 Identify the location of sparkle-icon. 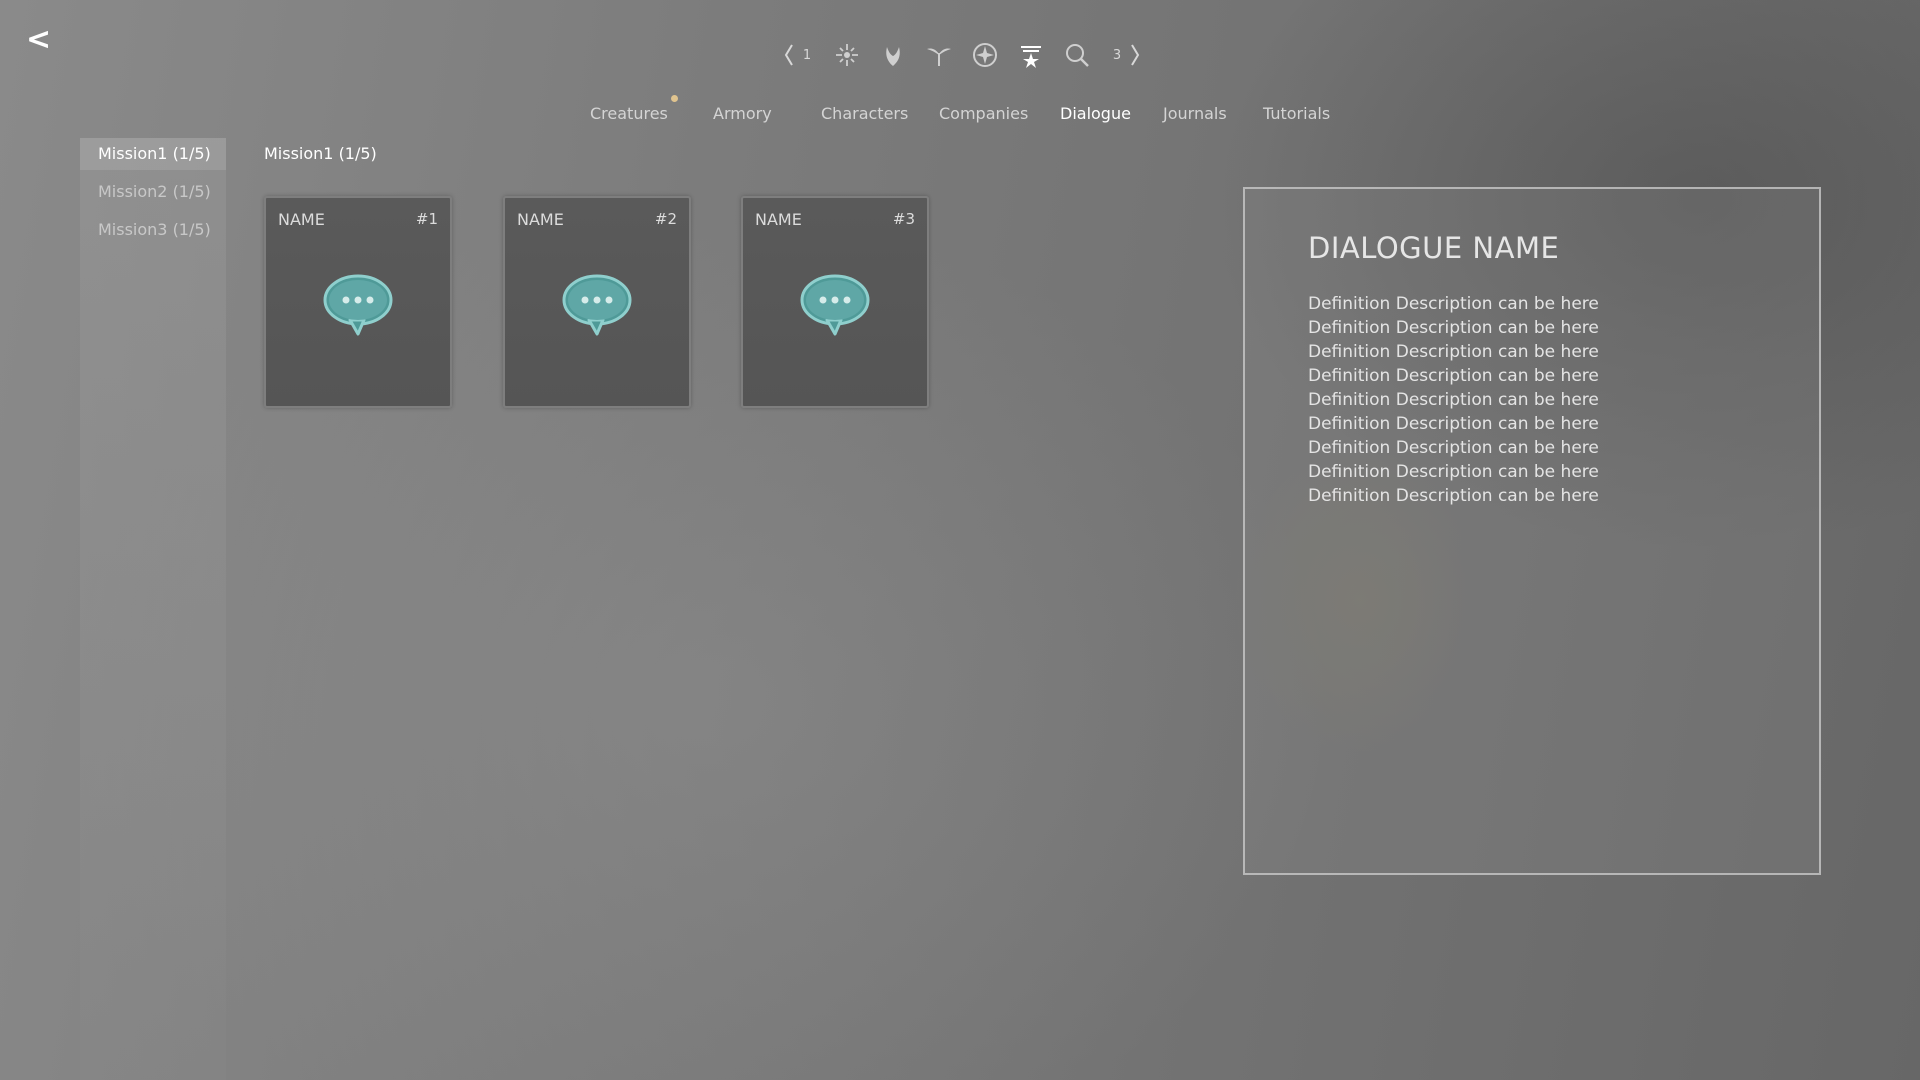
(847, 55).